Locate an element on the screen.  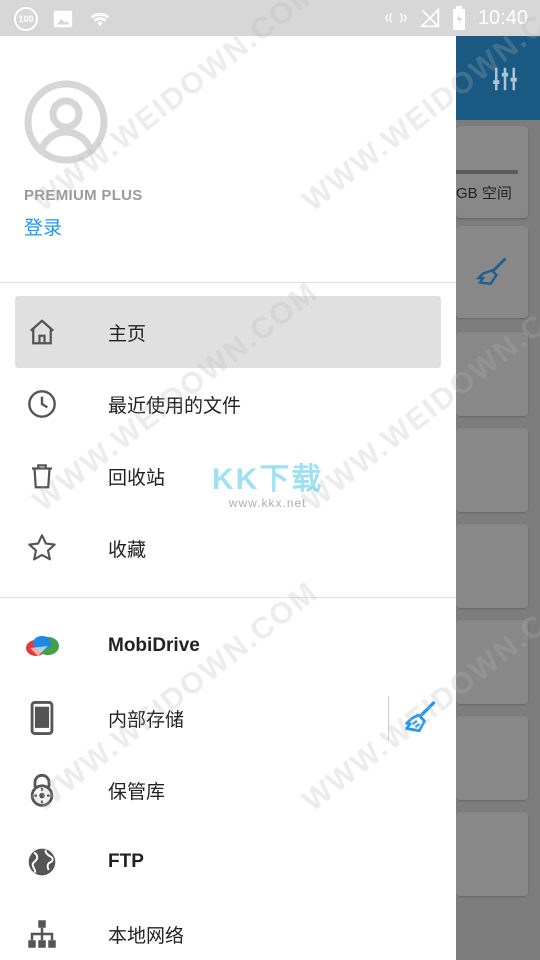
kkx-watermark-title: KK下载 is located at coordinates (268, 479).